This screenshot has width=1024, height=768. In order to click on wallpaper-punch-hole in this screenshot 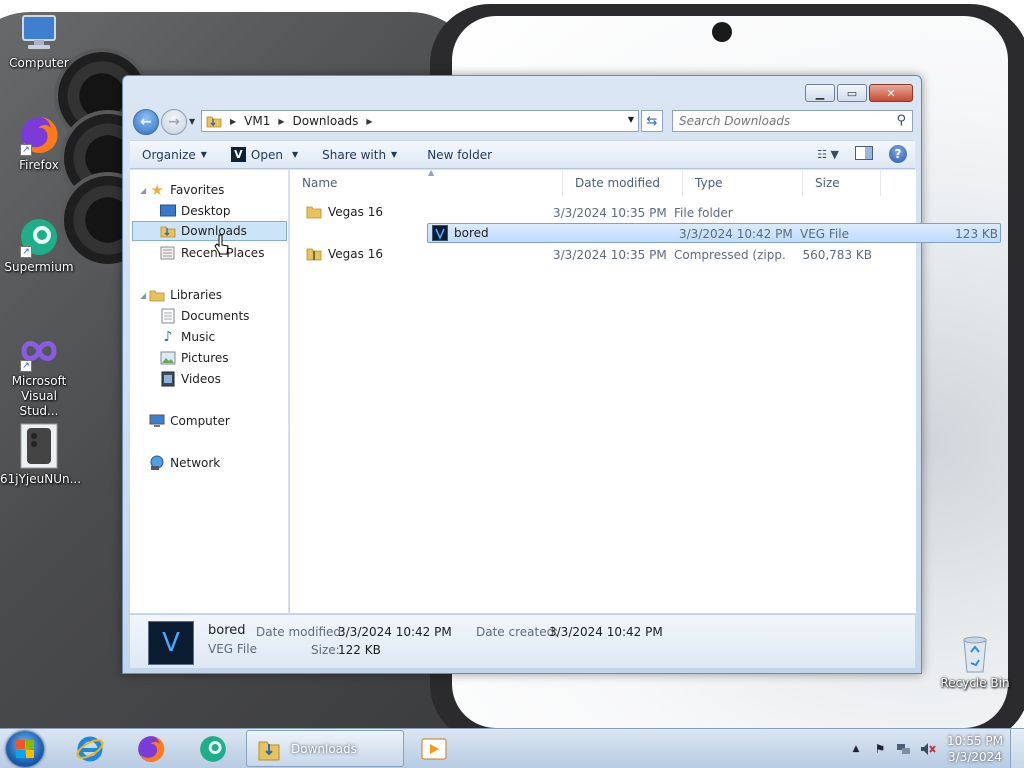, I will do `click(722, 32)`.